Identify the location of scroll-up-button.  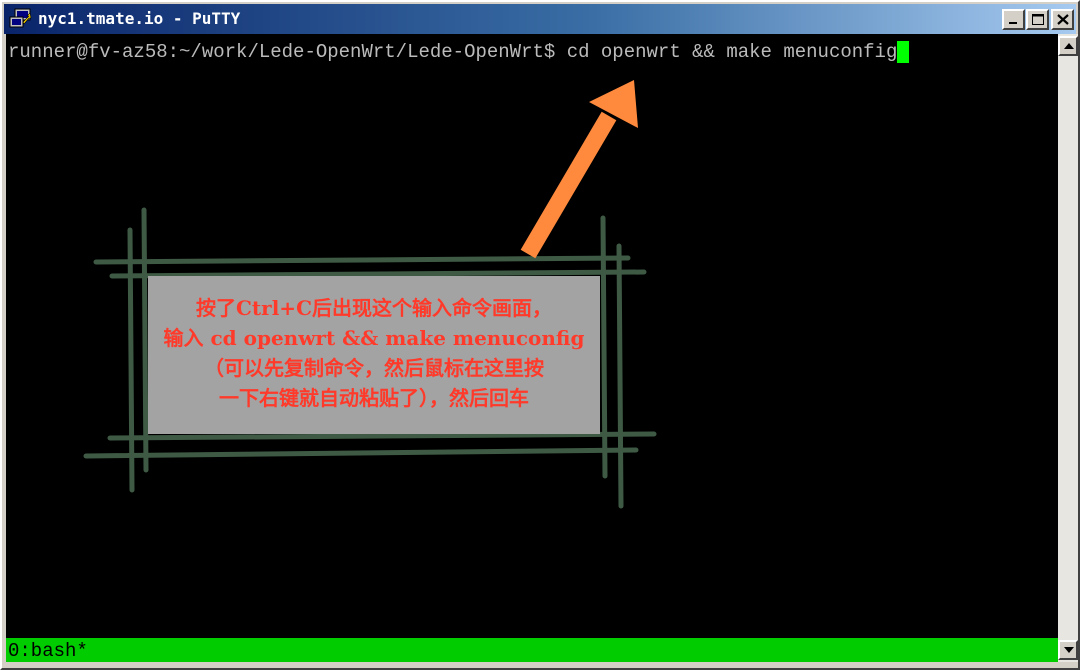
(1068, 46).